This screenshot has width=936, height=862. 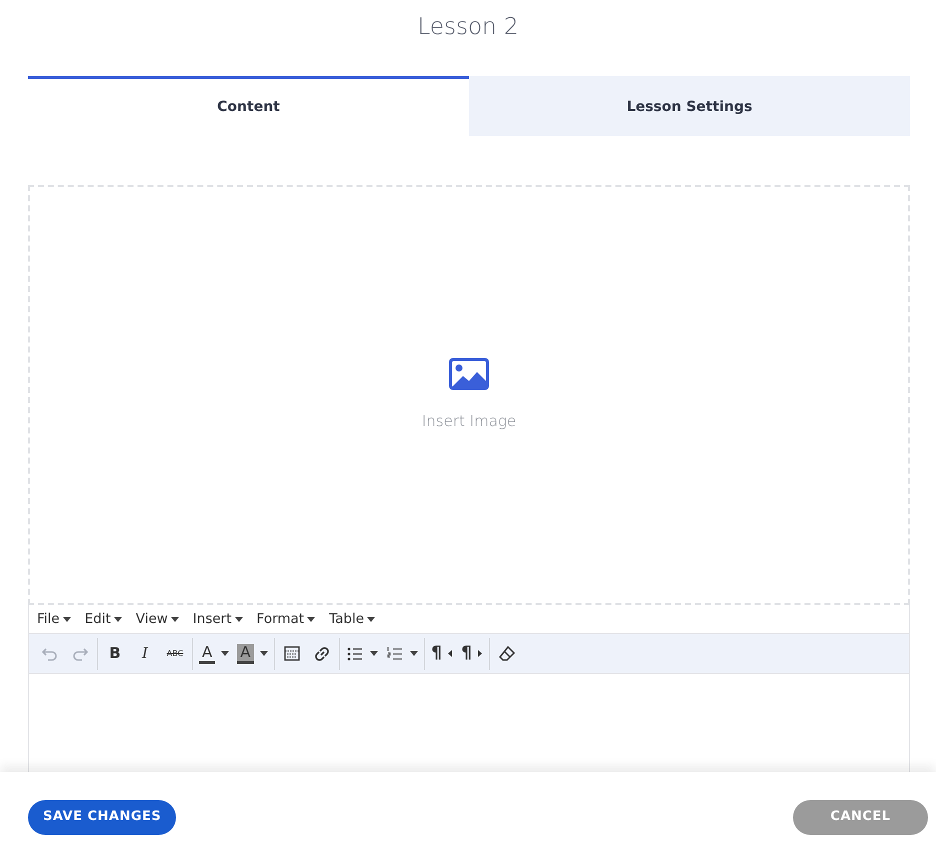 What do you see at coordinates (145, 654) in the screenshot?
I see `italic-button: I` at bounding box center [145, 654].